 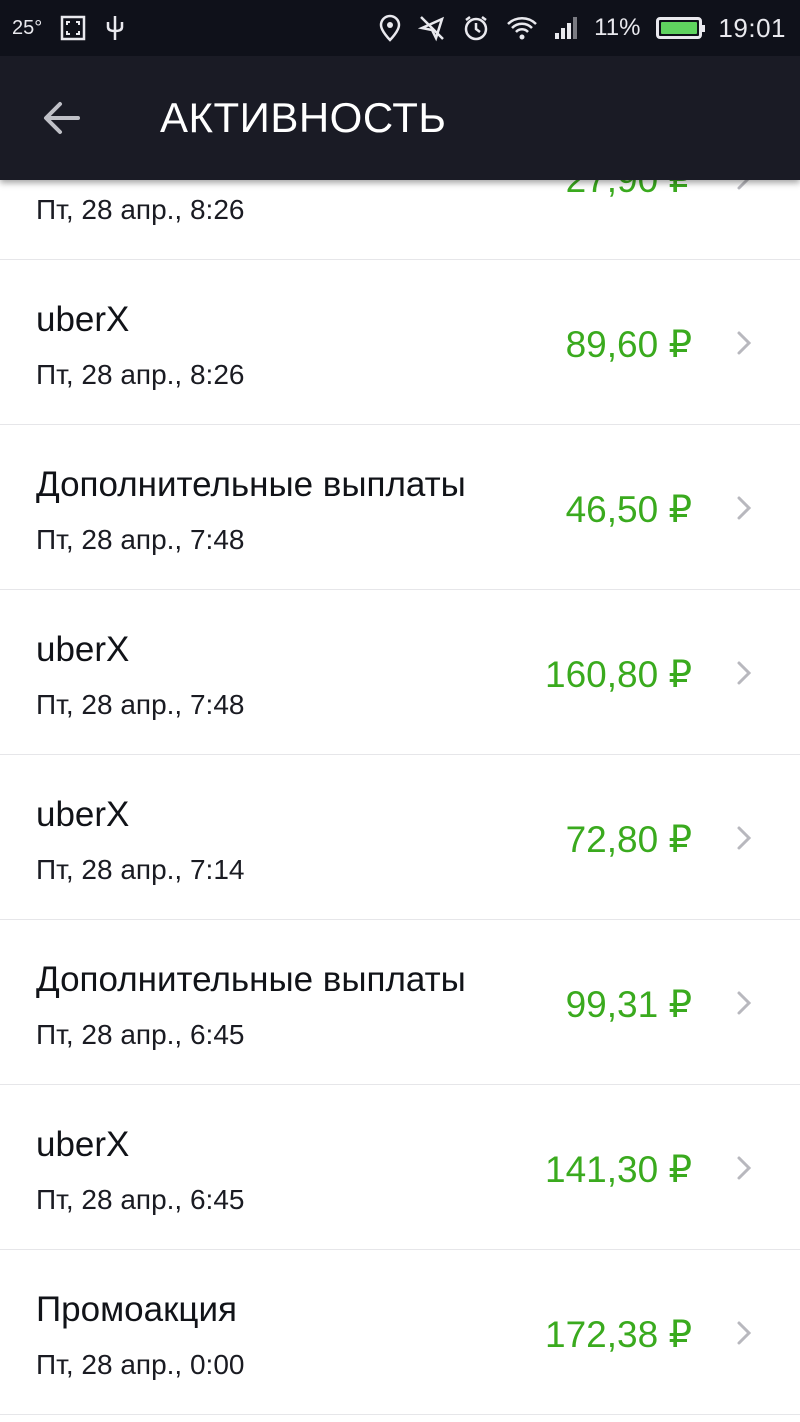 What do you see at coordinates (115, 28) in the screenshot?
I see `usb-icon` at bounding box center [115, 28].